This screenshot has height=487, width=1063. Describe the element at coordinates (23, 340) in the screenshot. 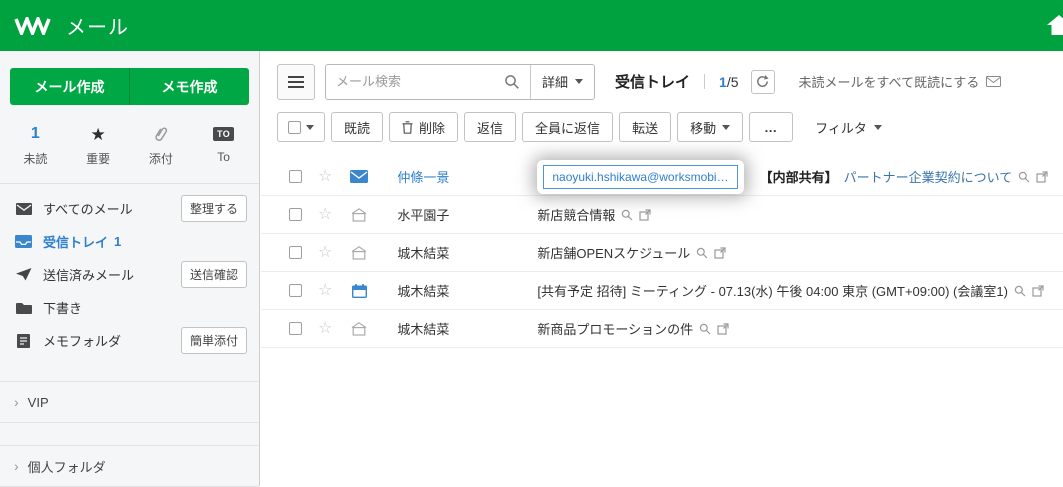

I see `memo-icon` at that location.